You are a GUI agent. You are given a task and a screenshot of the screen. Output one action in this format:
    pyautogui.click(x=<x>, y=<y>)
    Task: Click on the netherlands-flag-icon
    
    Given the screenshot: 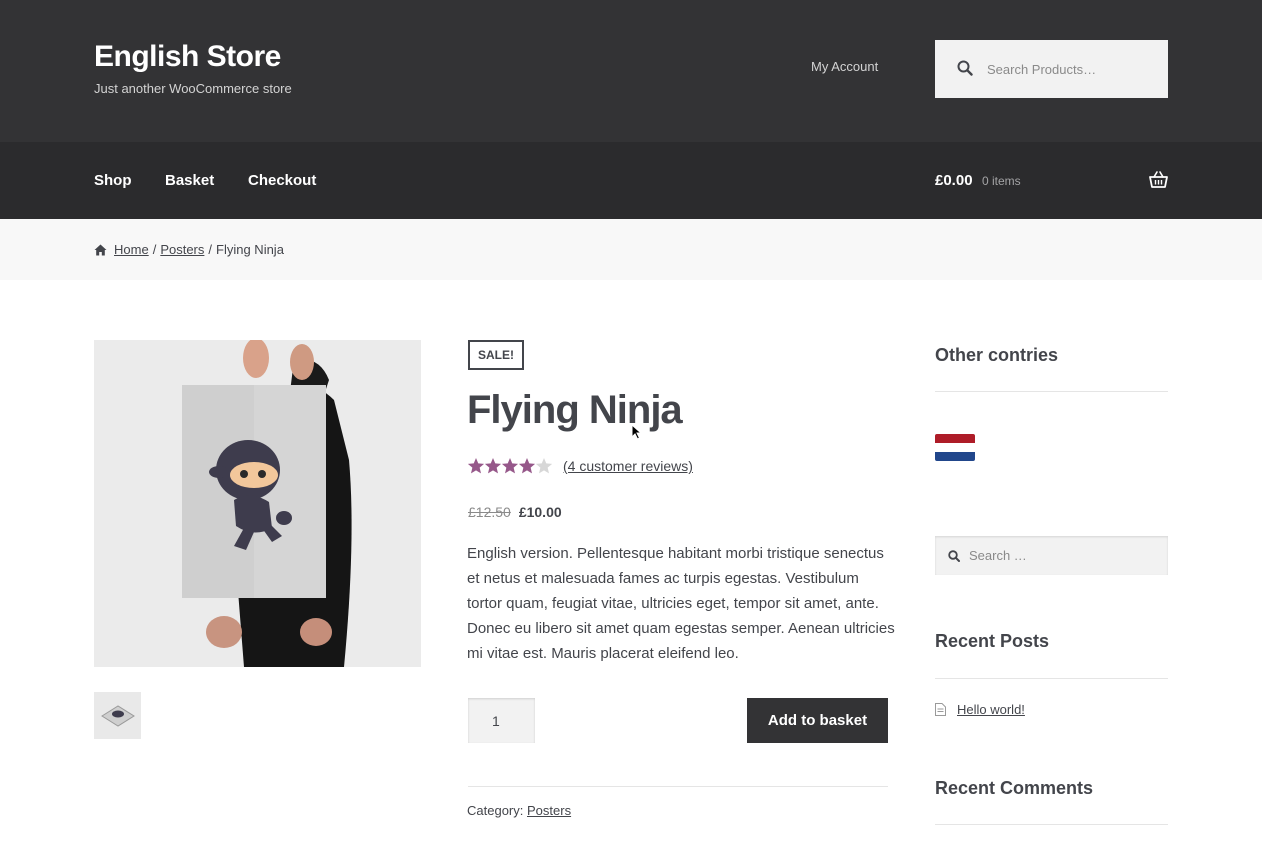 What is the action you would take?
    pyautogui.click(x=955, y=447)
    